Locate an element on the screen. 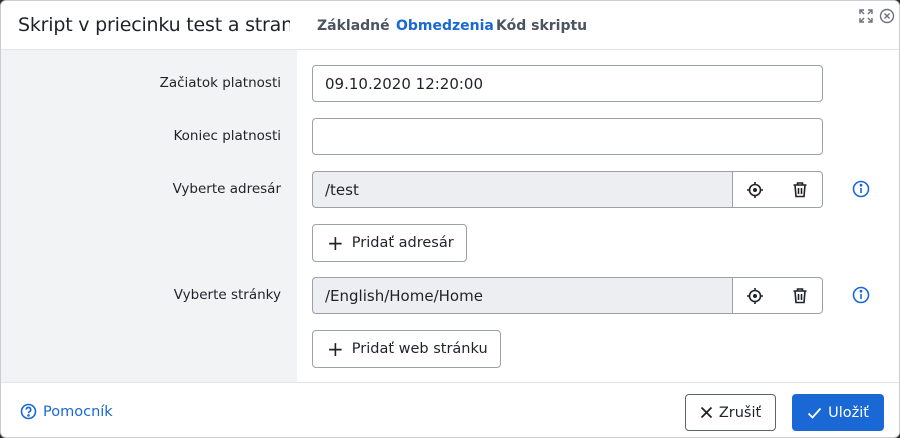 This screenshot has height=438, width=900. delete-page-button is located at coordinates (800, 295).